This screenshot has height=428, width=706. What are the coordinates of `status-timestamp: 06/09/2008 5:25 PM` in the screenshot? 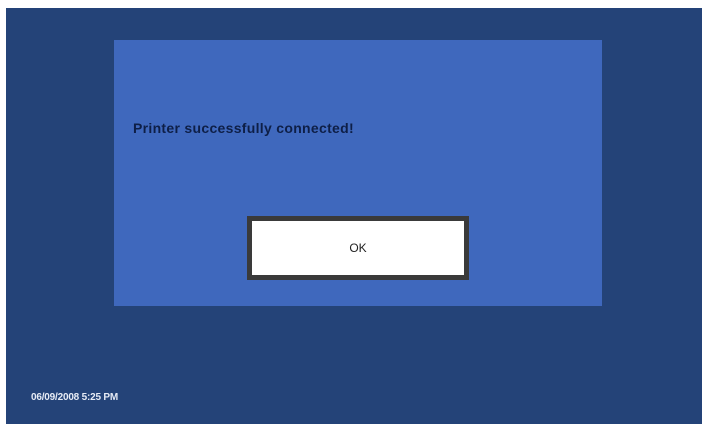 It's located at (75, 397).